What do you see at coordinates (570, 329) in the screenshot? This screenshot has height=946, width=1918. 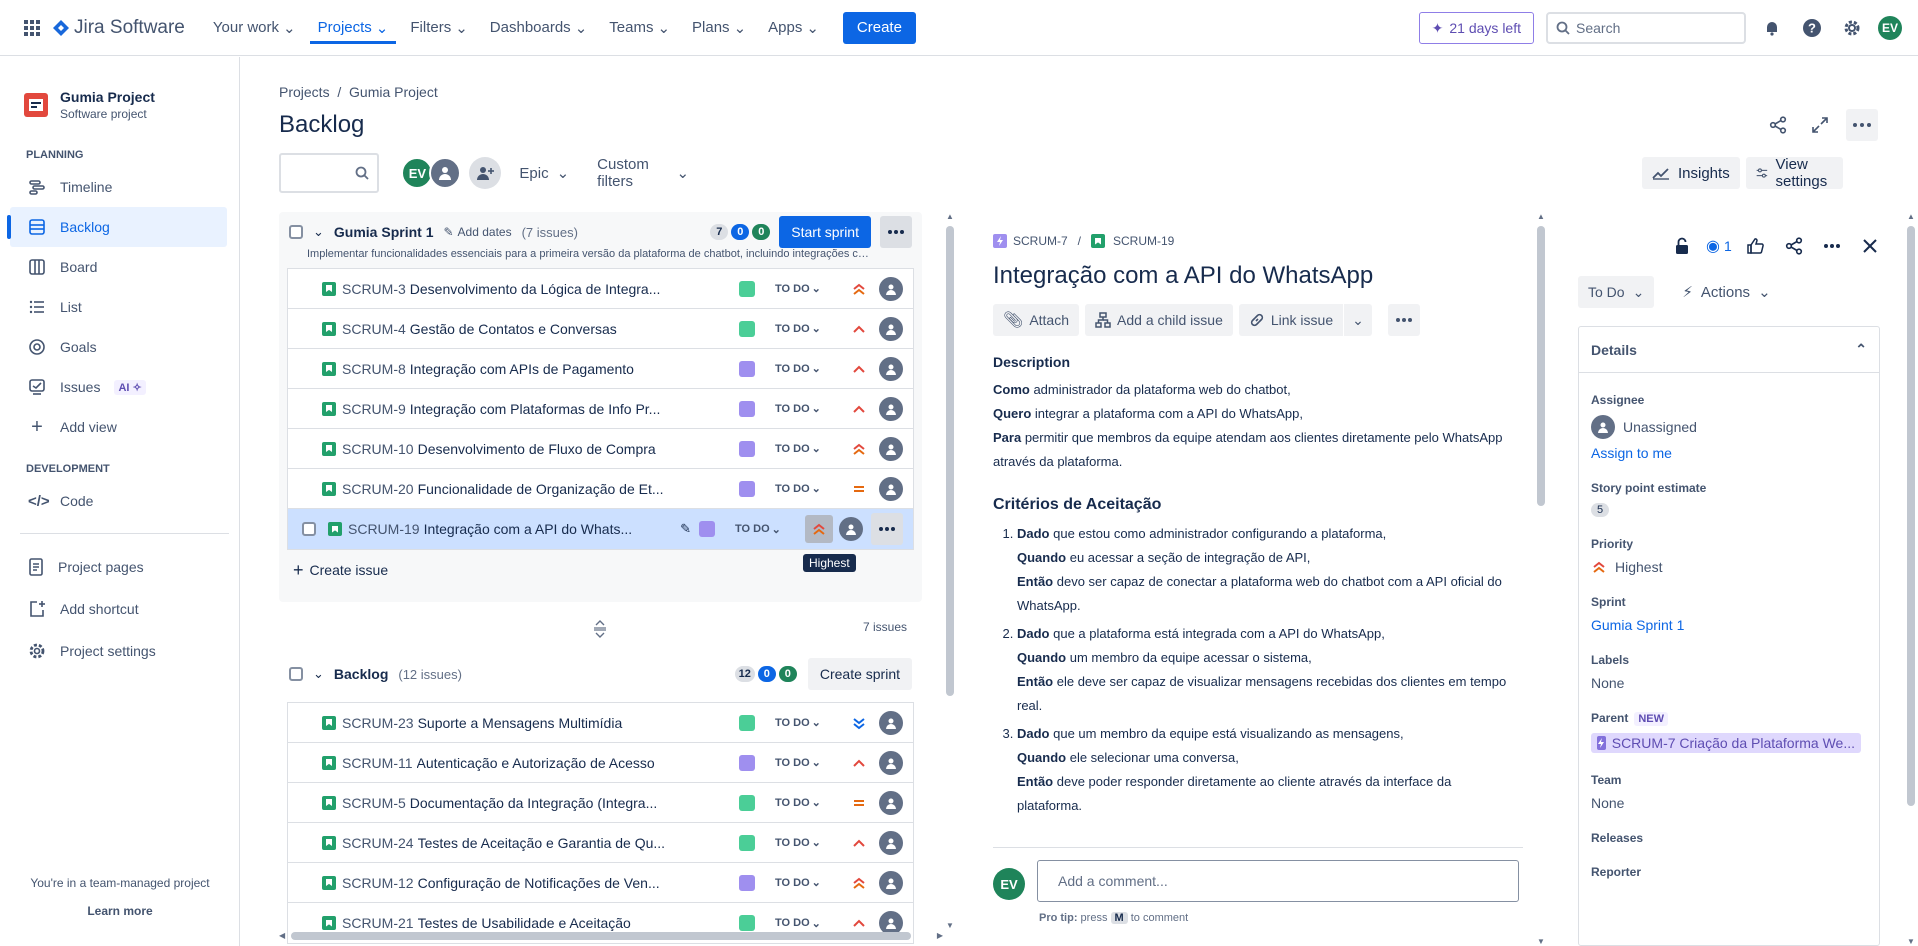 I see `issue-summary: Gestão de Contatos e Conversas` at bounding box center [570, 329].